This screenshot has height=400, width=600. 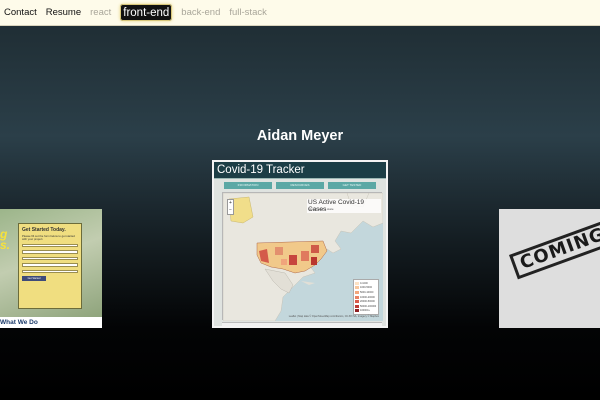 I want to click on tracker-tabs: INFORMATION RESOURCES GET TESTED, so click(x=300, y=184).